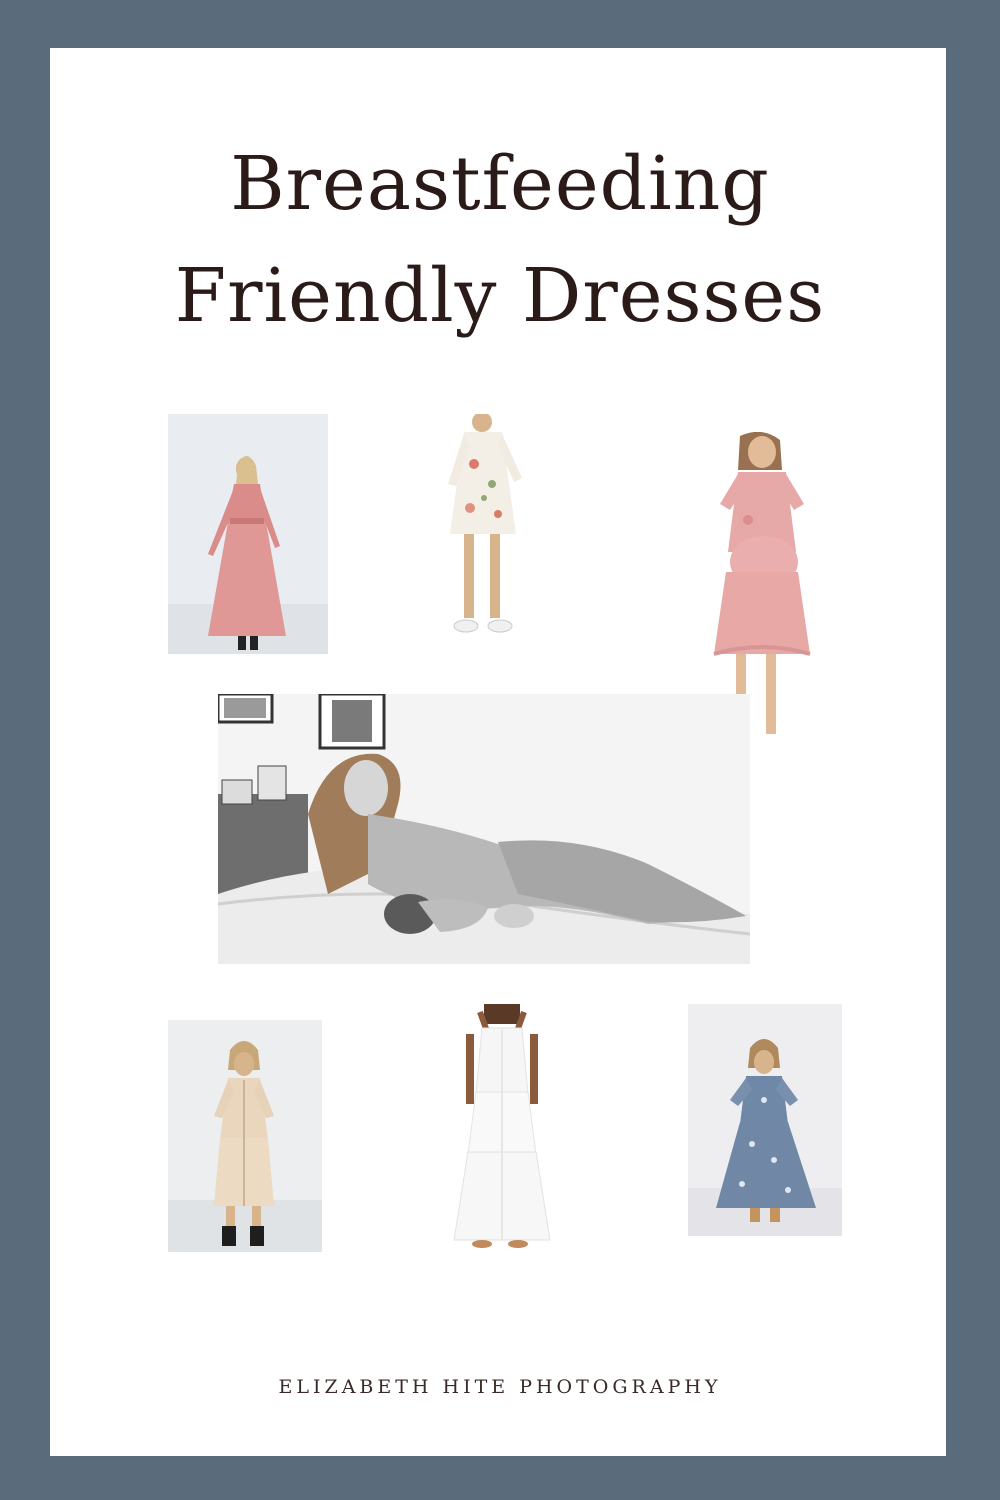 The height and width of the screenshot is (1500, 1000). I want to click on title-line-2: Friendly Dresses, so click(500, 296).